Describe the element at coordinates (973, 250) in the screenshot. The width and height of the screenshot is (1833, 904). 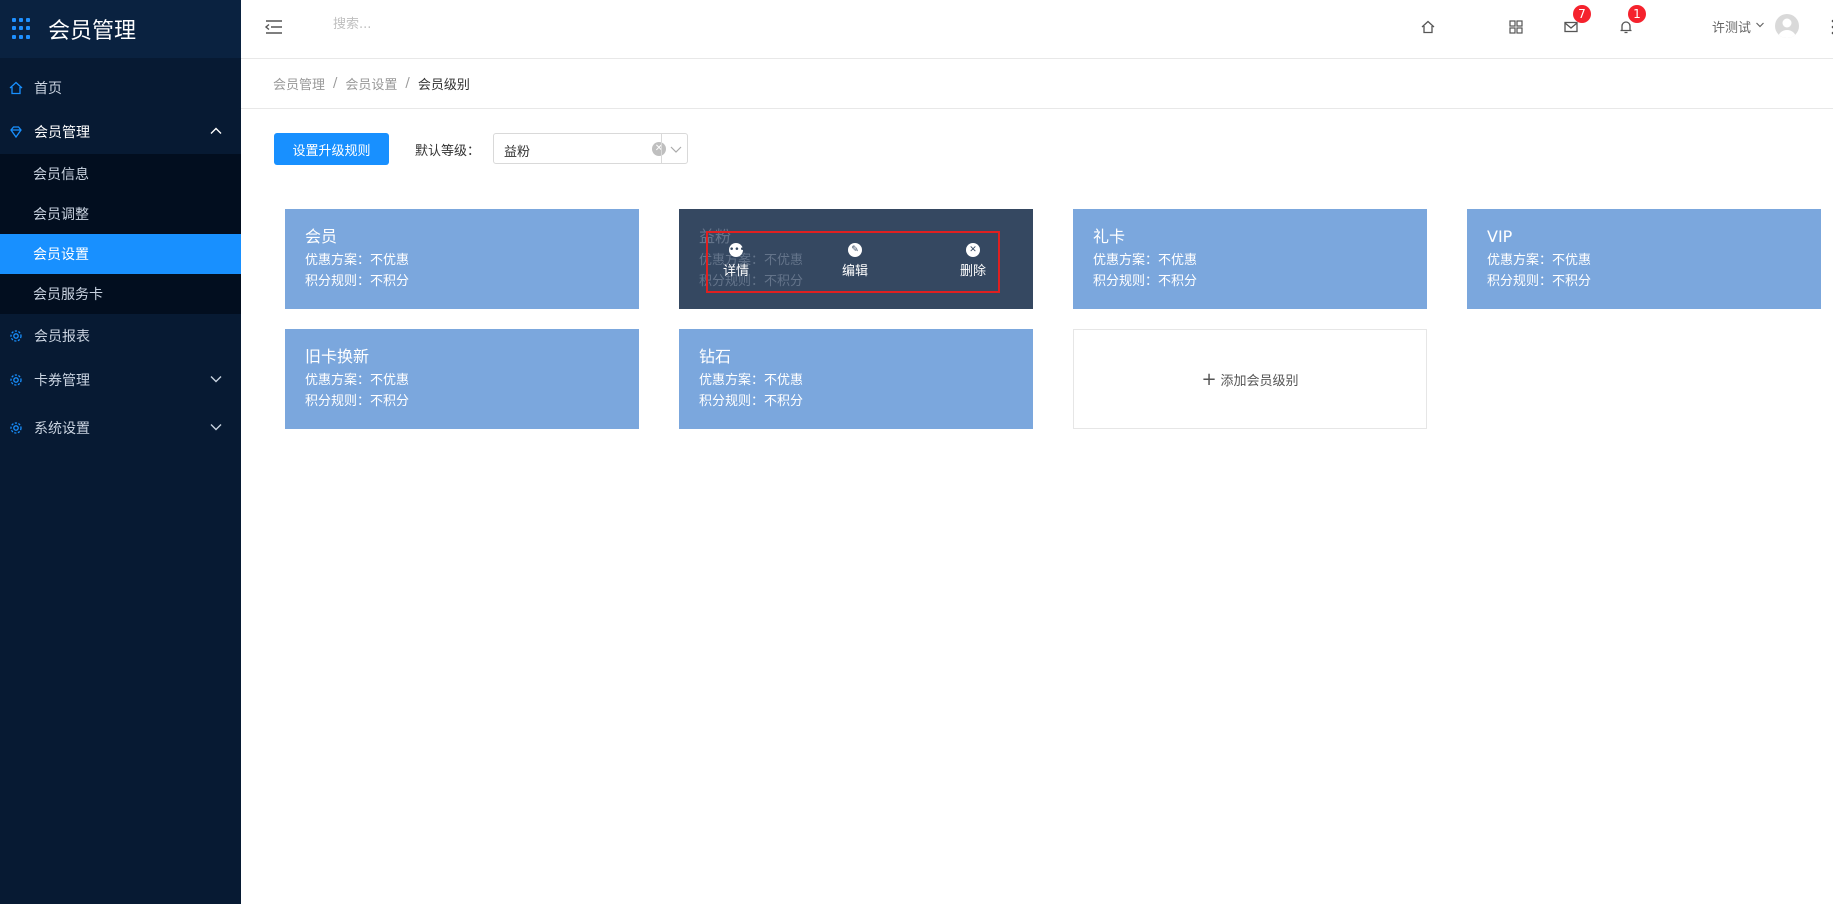
I see `close-icon: ✕` at that location.